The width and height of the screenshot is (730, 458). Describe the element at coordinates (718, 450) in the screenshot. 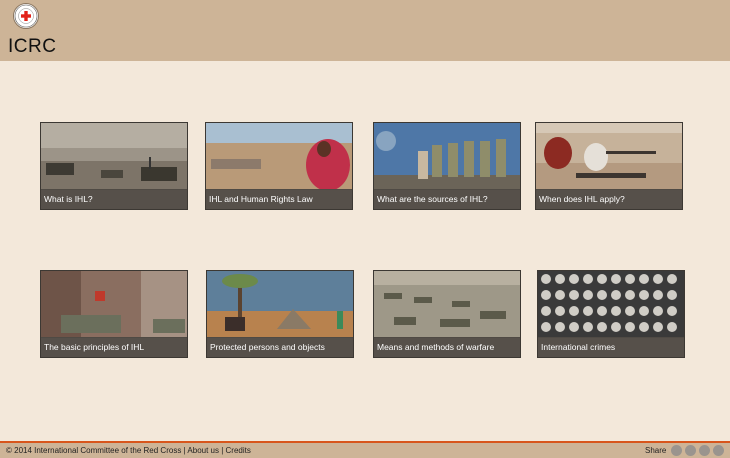

I see `more-icon` at that location.